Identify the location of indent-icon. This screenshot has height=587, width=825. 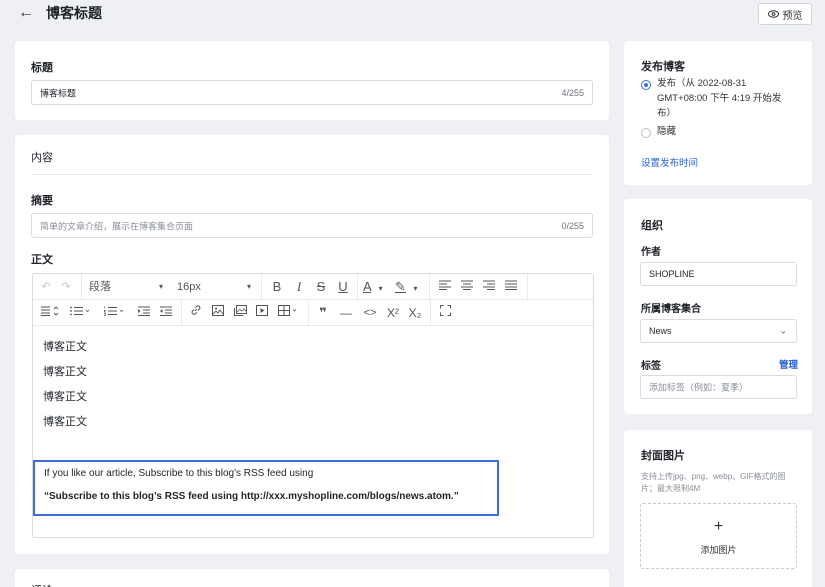
(144, 313).